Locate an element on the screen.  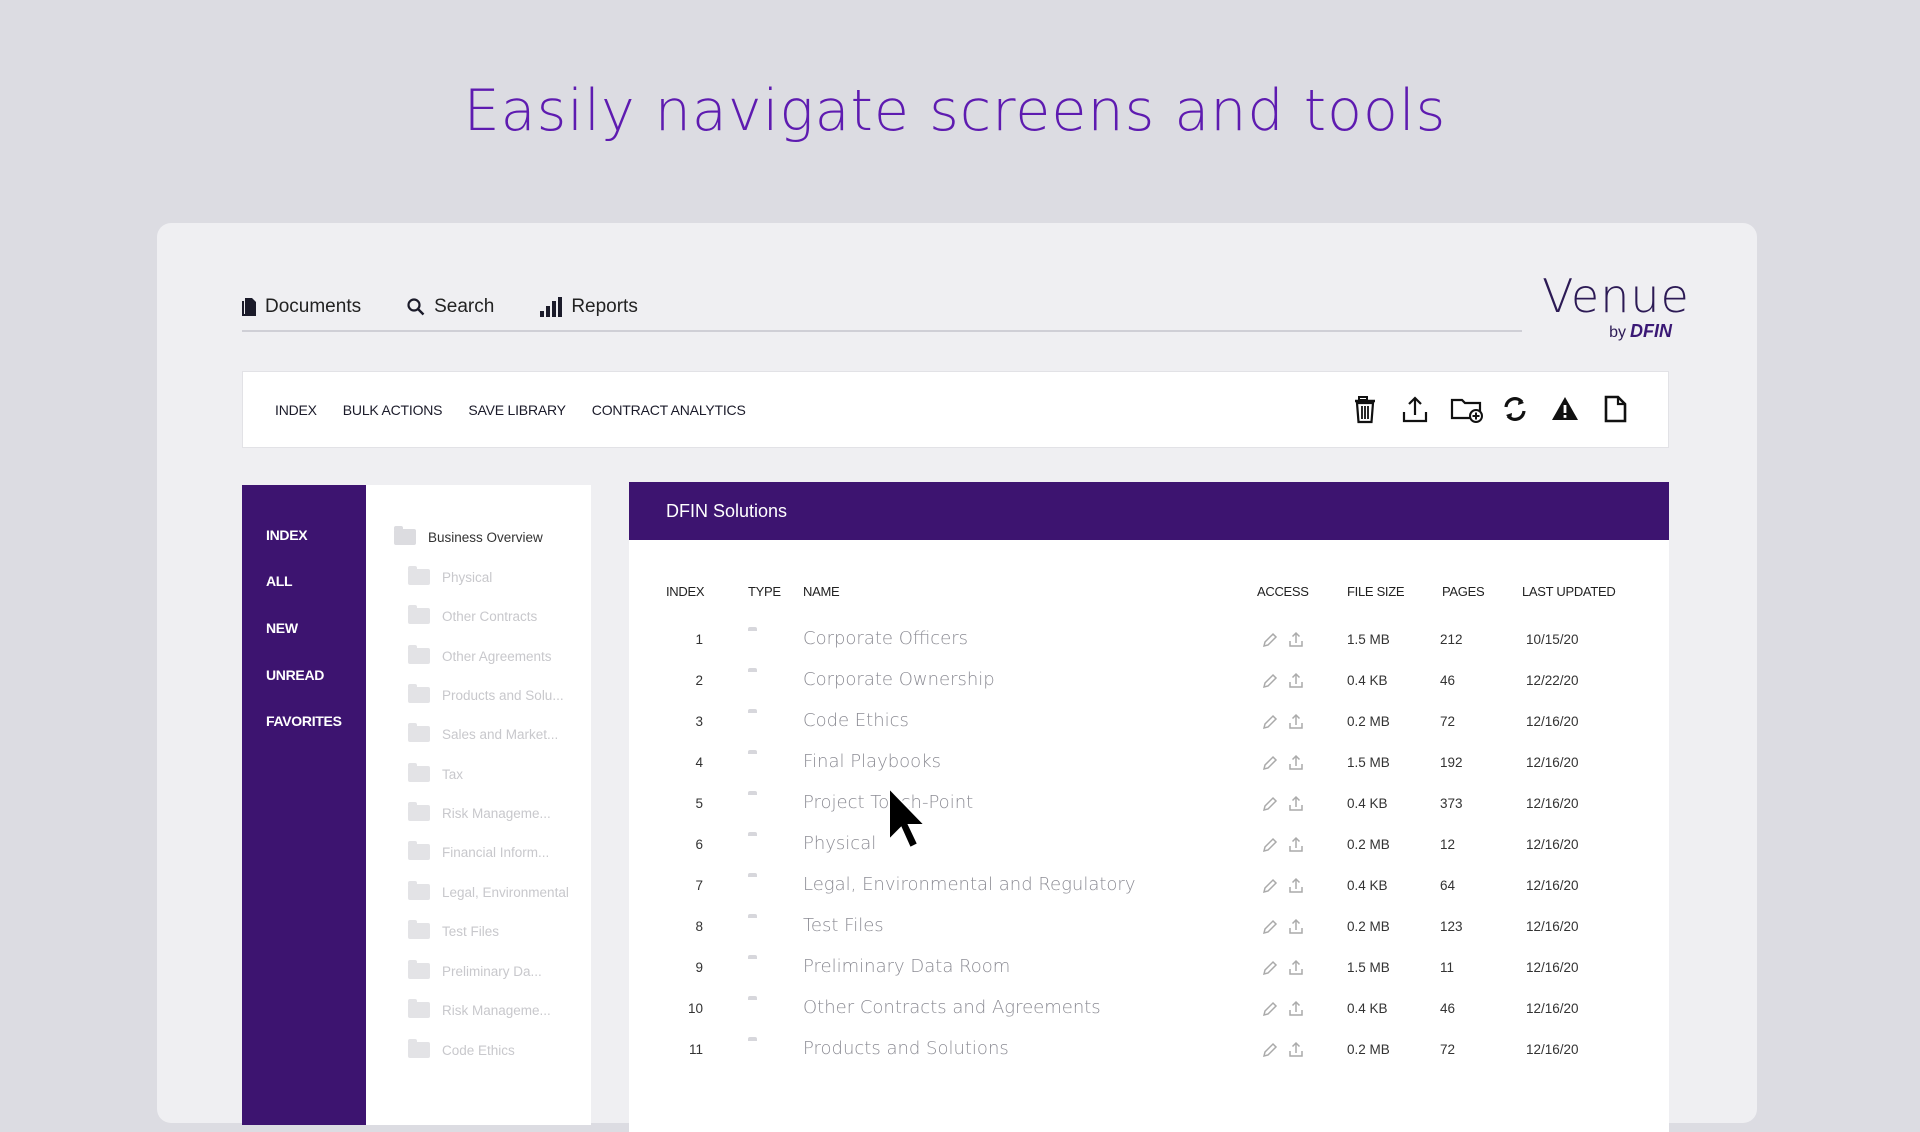
tree-item: Test Files is located at coordinates (453, 929).